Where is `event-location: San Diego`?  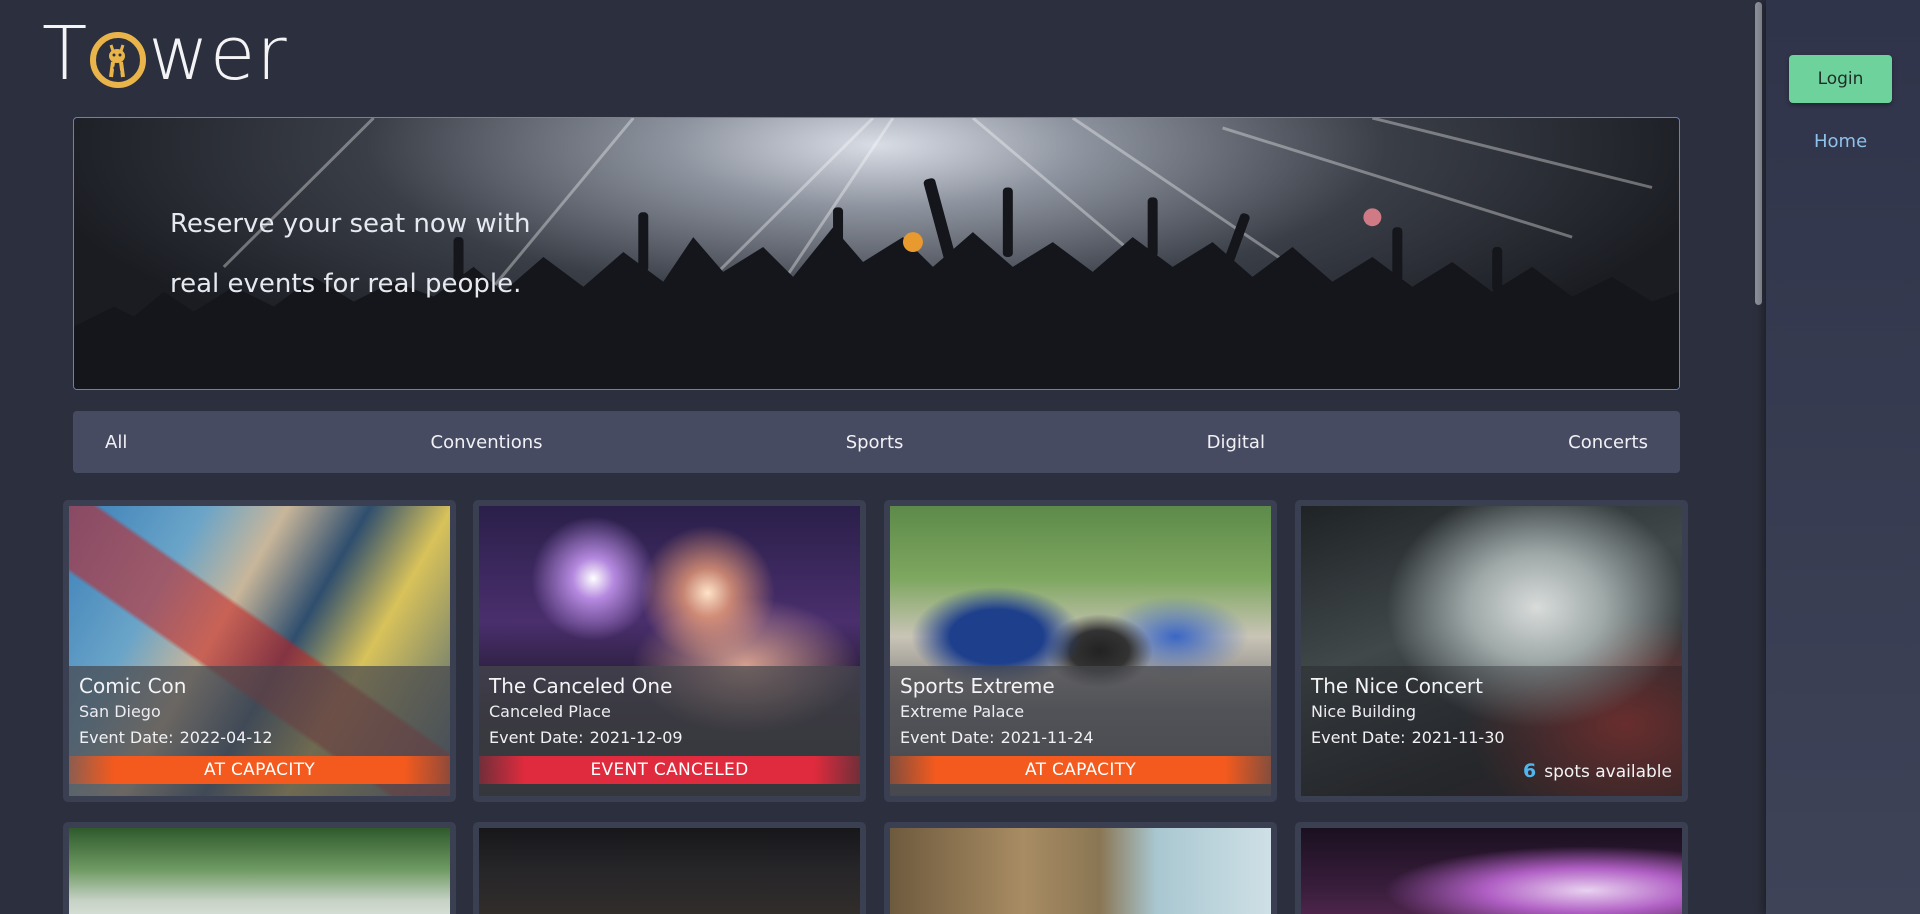 event-location: San Diego is located at coordinates (120, 711).